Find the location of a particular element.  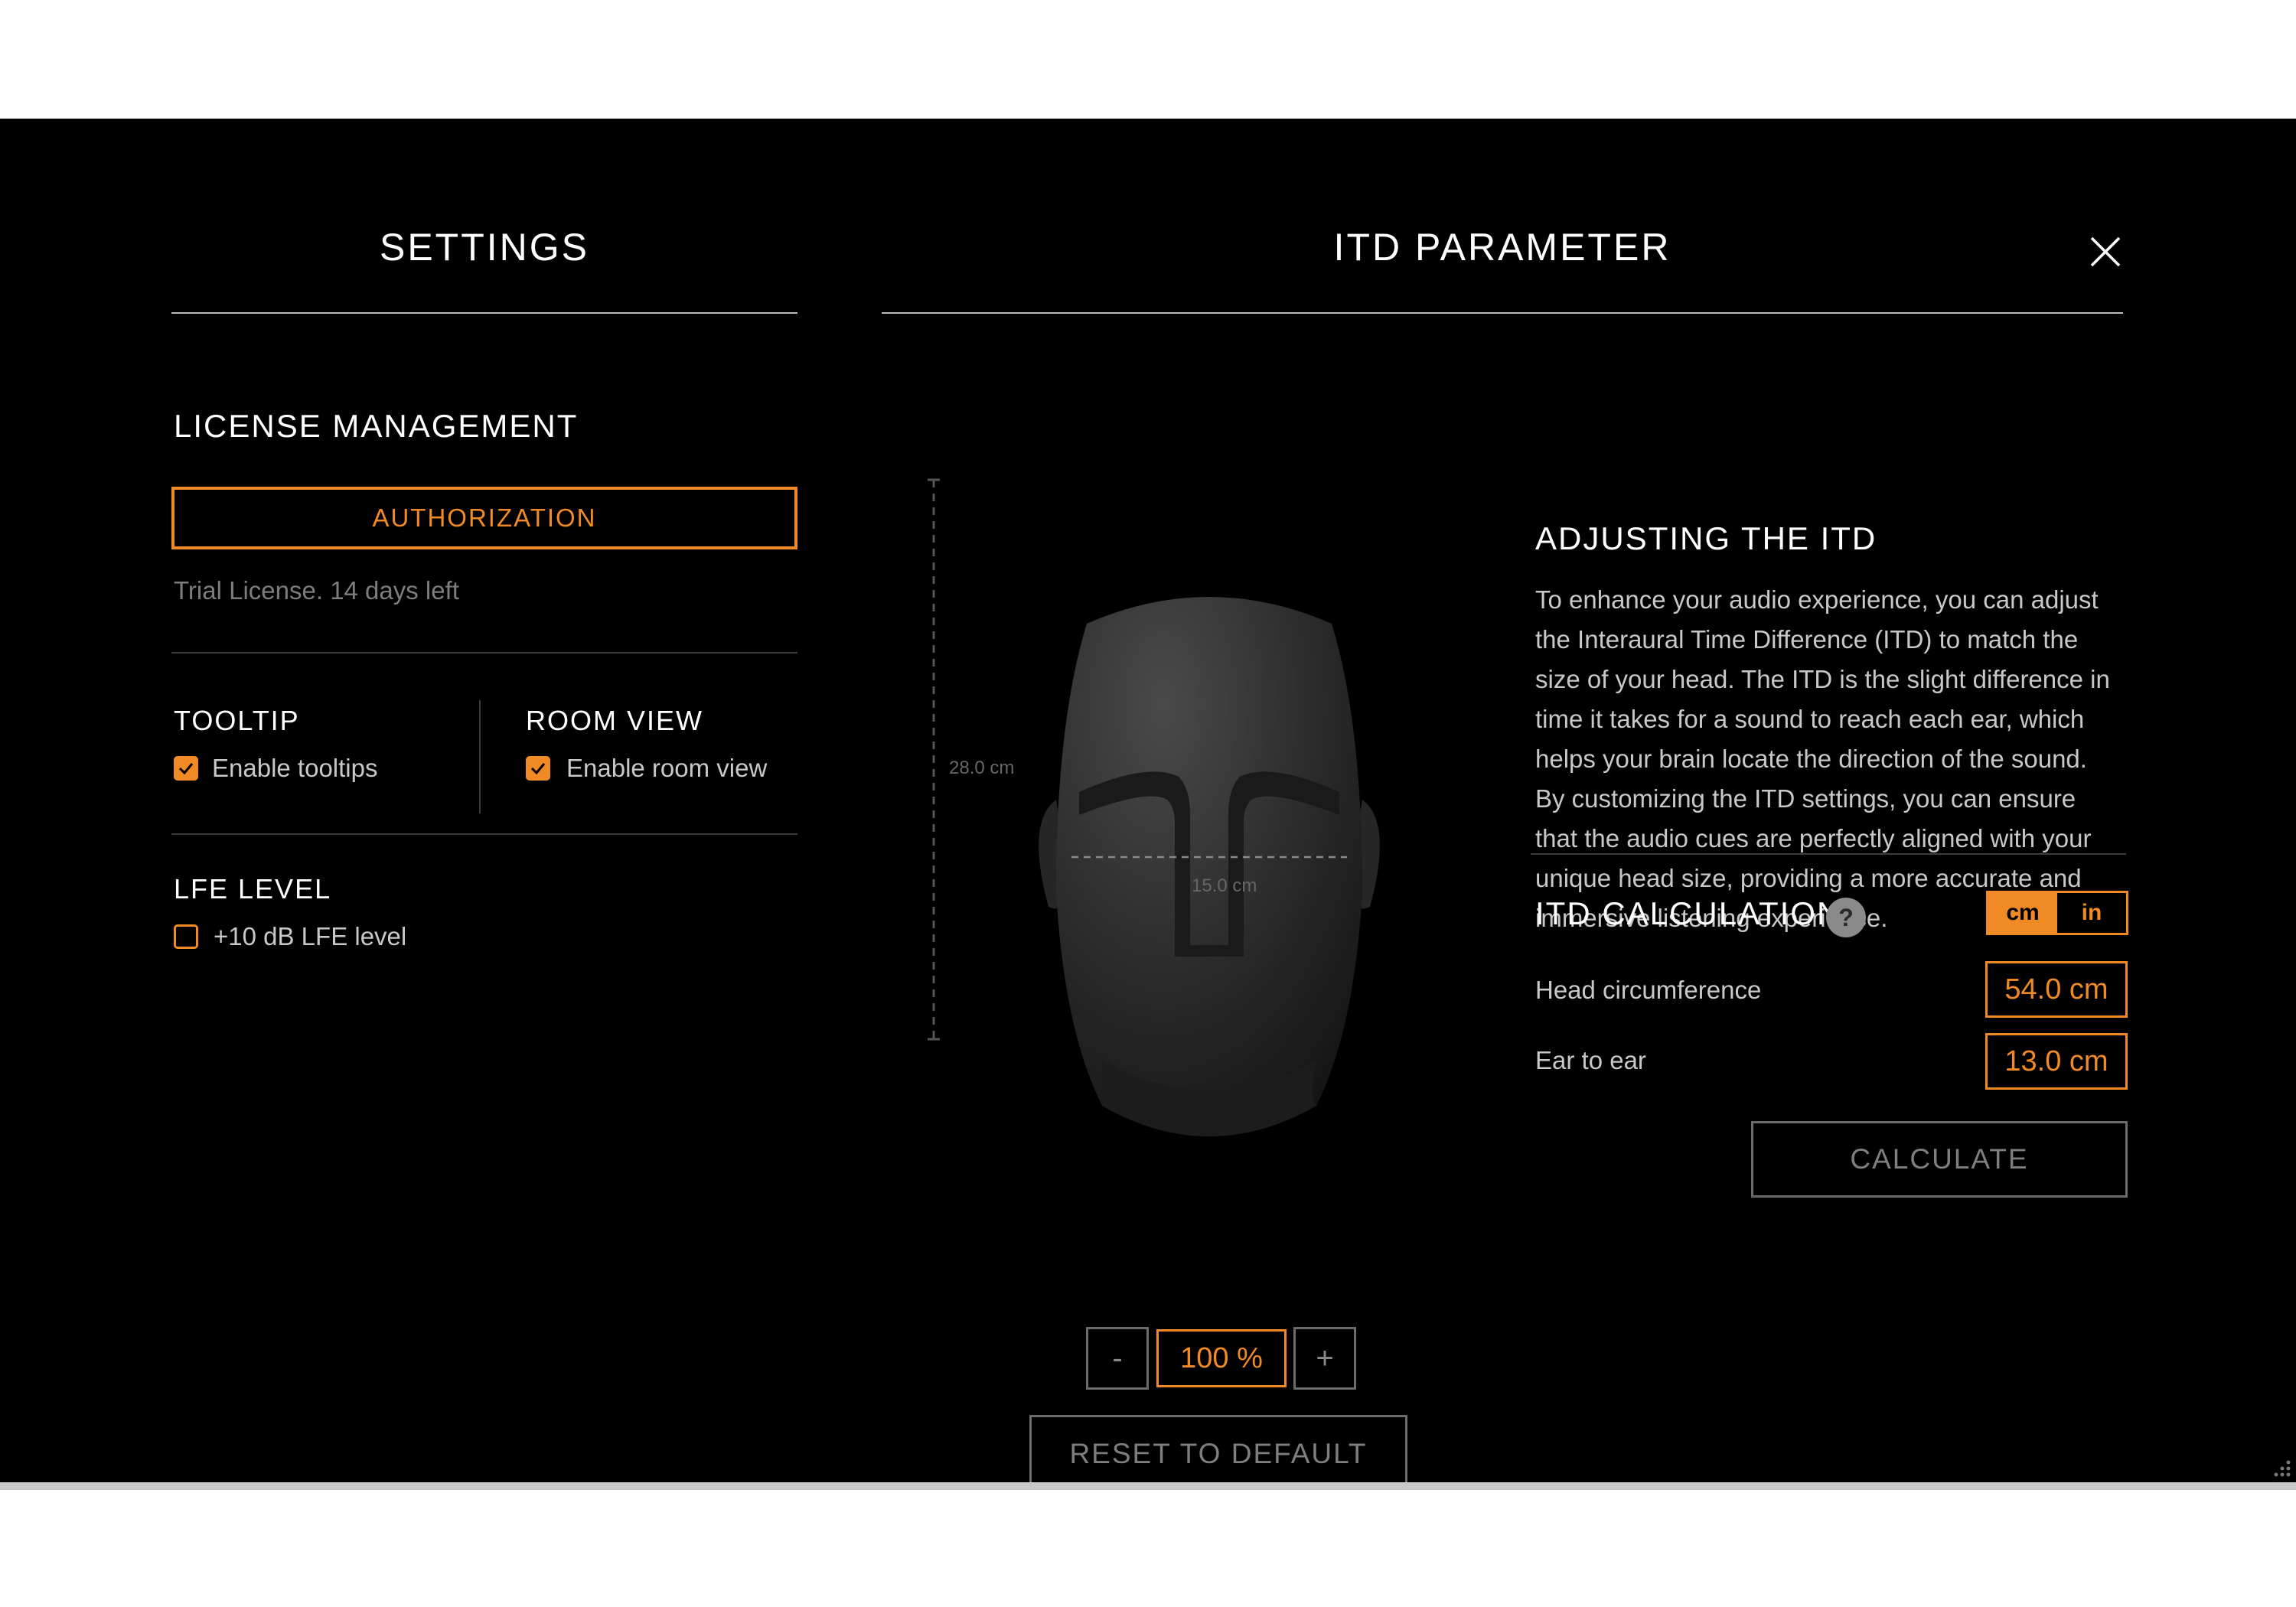

height-measure-line is located at coordinates (934, 759).